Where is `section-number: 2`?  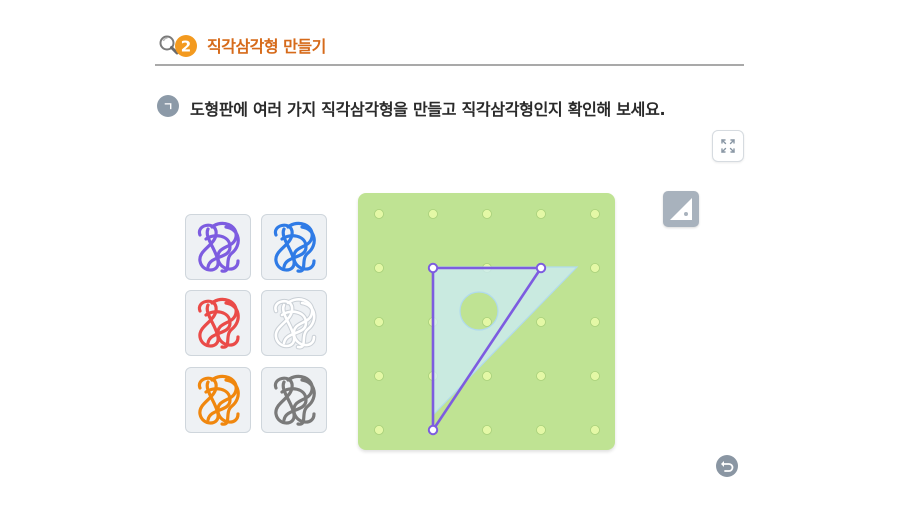 section-number: 2 is located at coordinates (186, 47).